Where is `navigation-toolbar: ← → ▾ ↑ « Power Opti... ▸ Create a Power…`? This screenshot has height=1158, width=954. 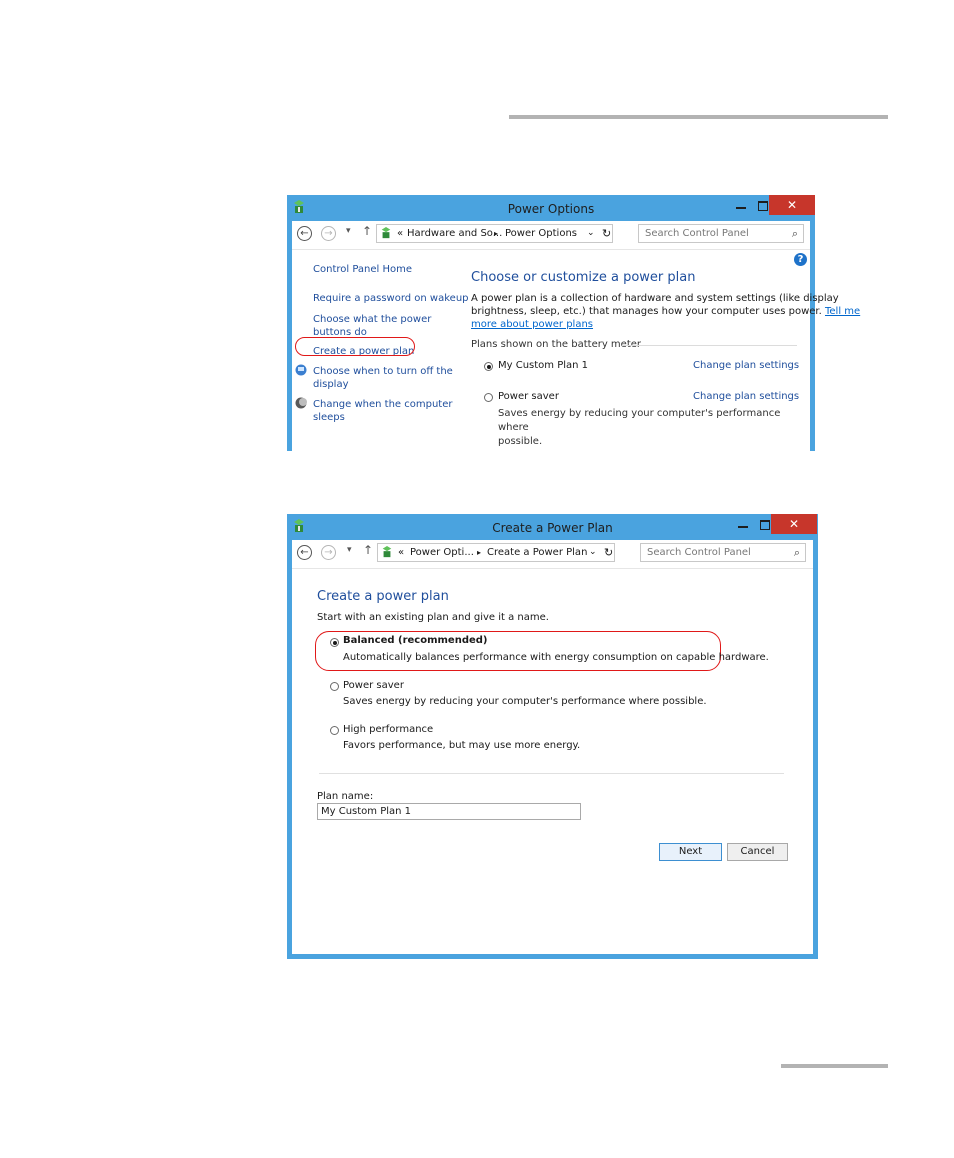 navigation-toolbar: ← → ▾ ↑ « Power Opti... ▸ Create a Power… is located at coordinates (552, 554).